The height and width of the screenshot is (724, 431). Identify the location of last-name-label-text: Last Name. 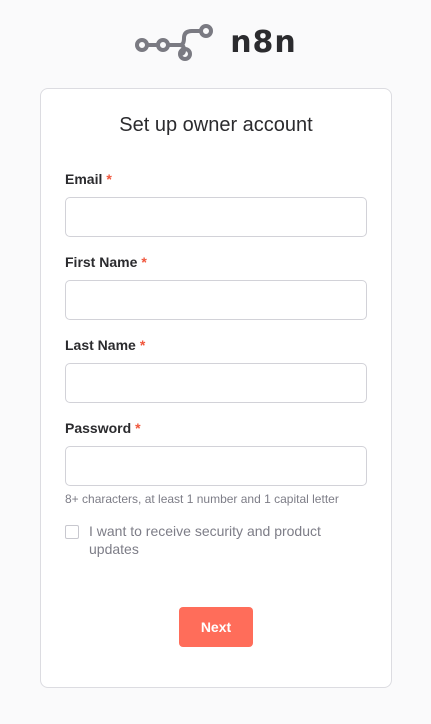
(100, 345).